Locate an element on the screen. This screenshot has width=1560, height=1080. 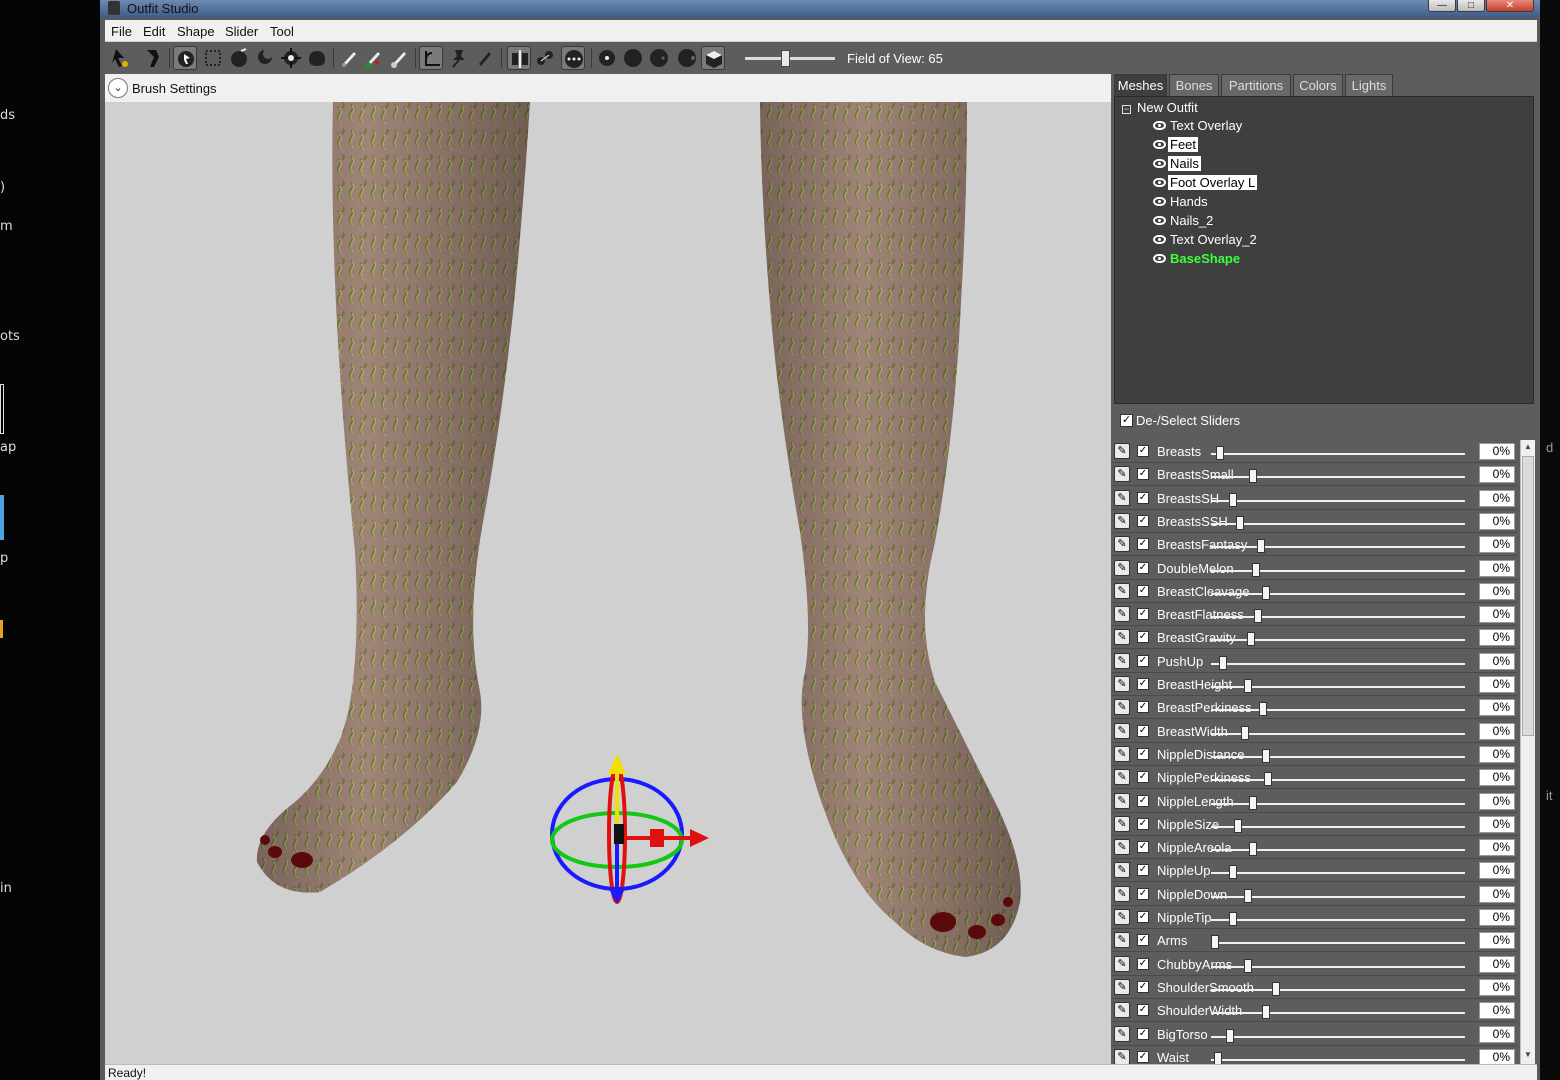
collapse-icon: − is located at coordinates (1126, 109).